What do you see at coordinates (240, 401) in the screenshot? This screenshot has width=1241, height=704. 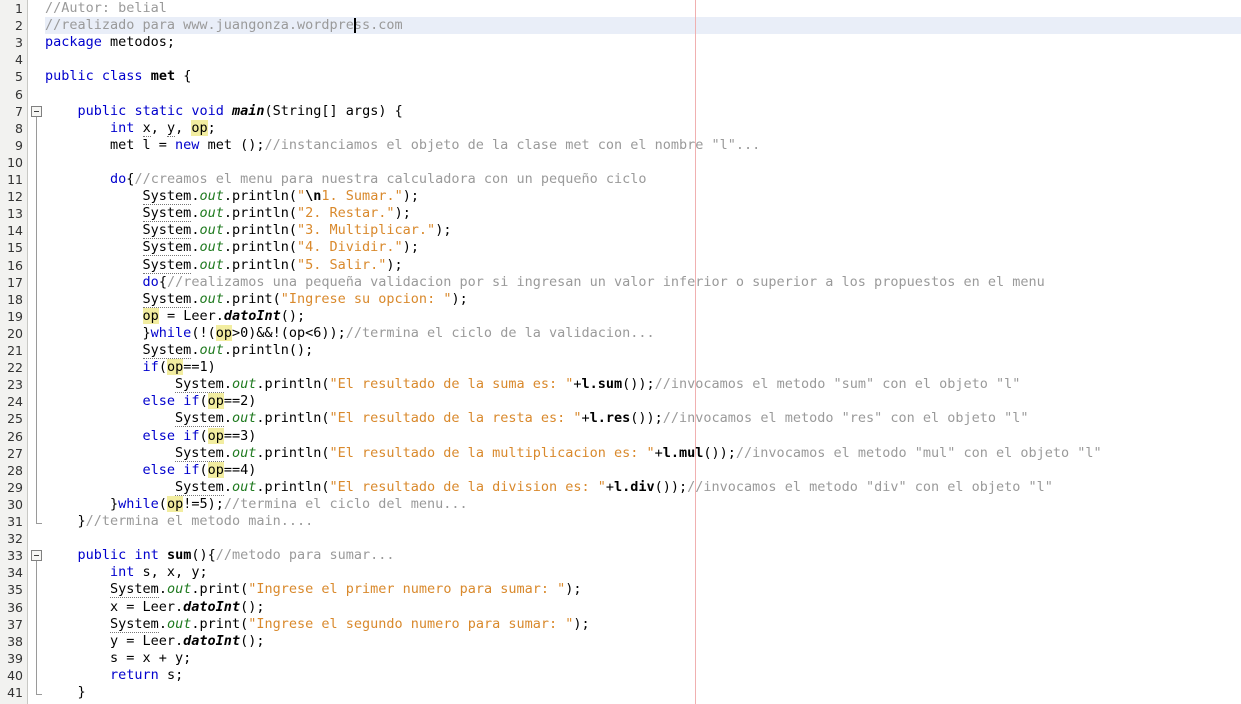 I see `code-token: ==2)` at bounding box center [240, 401].